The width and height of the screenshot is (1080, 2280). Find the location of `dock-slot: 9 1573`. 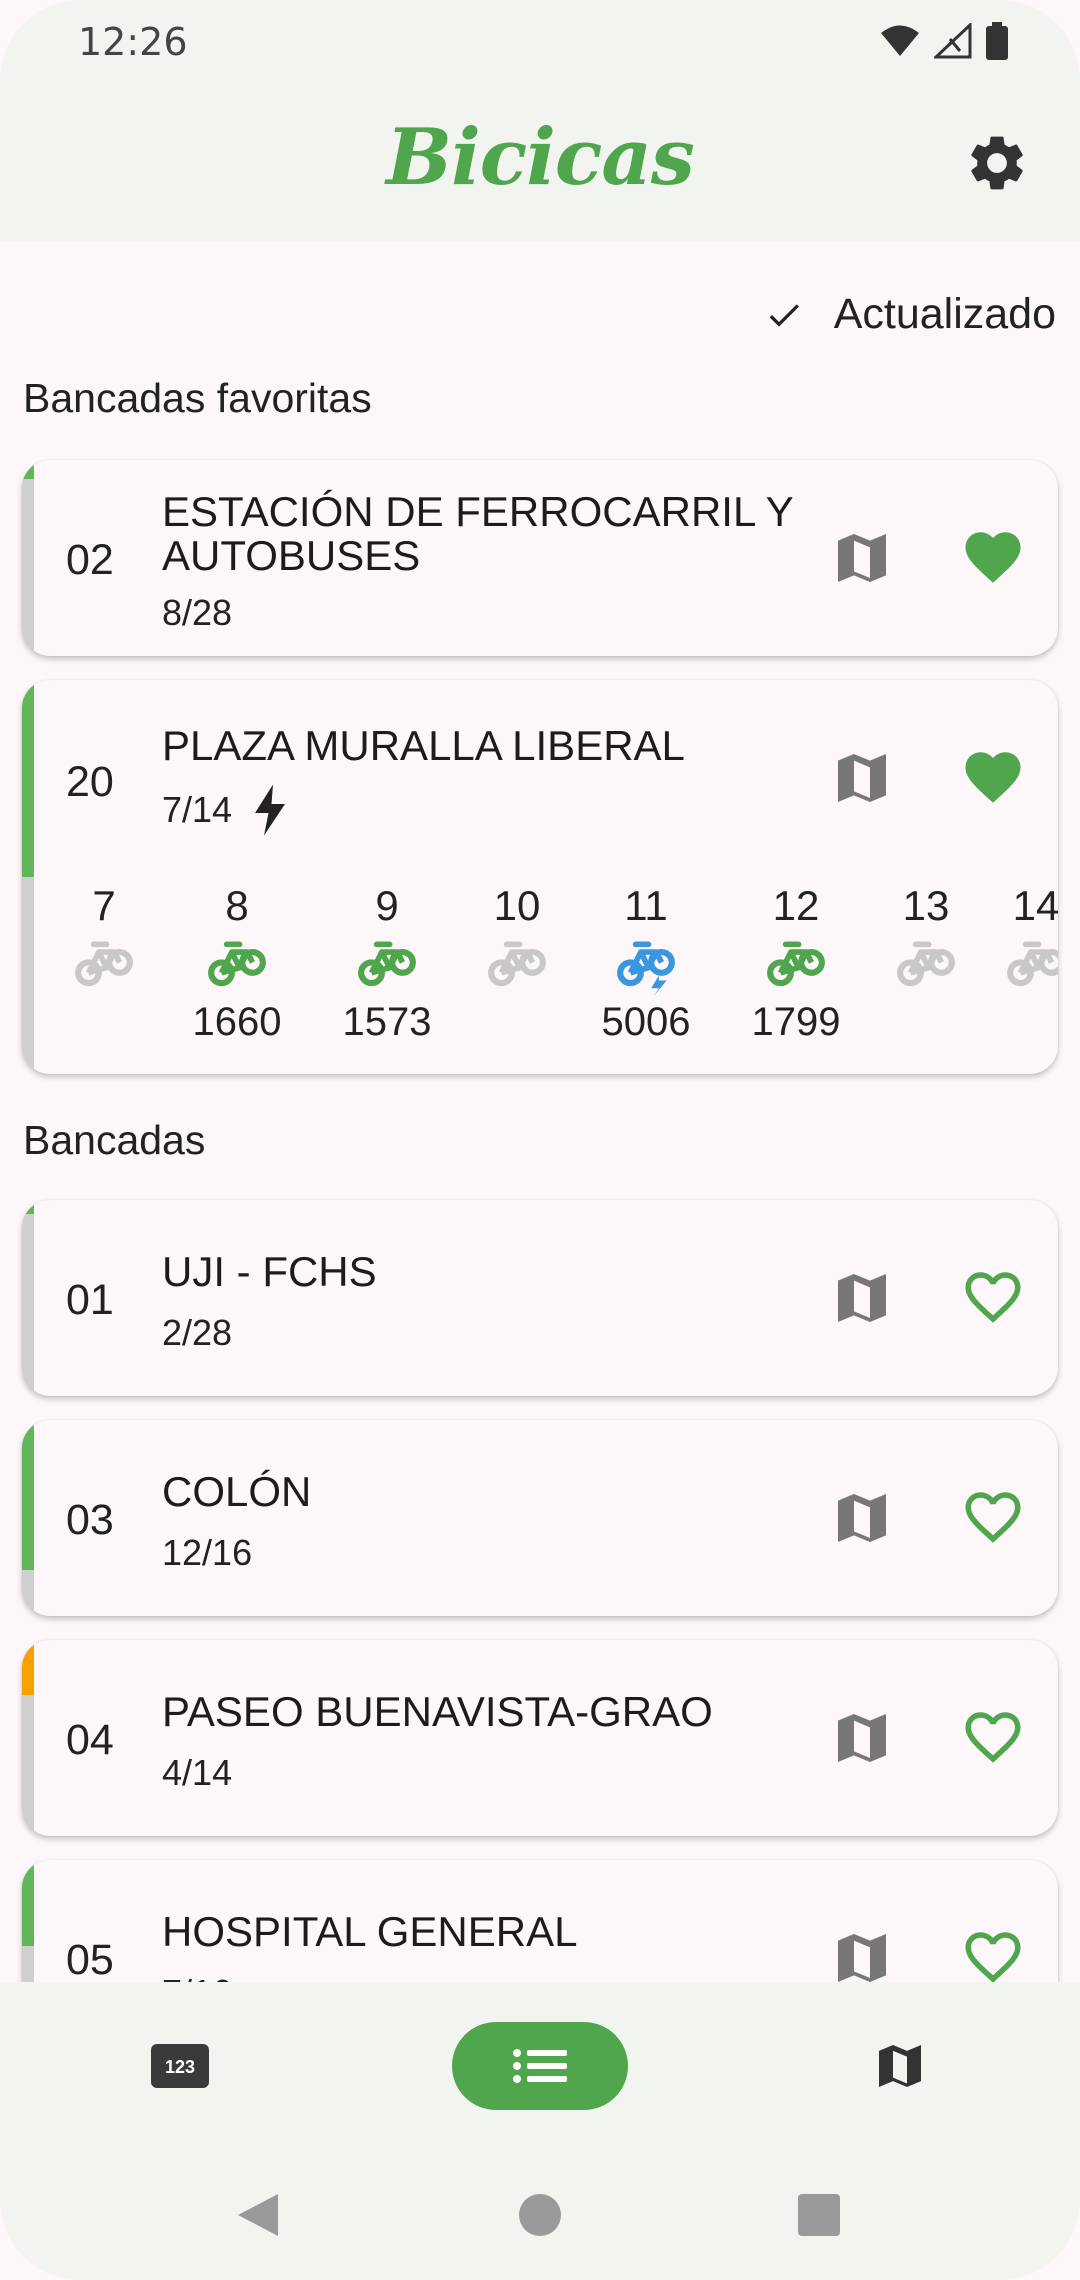

dock-slot: 9 1573 is located at coordinates (387, 964).